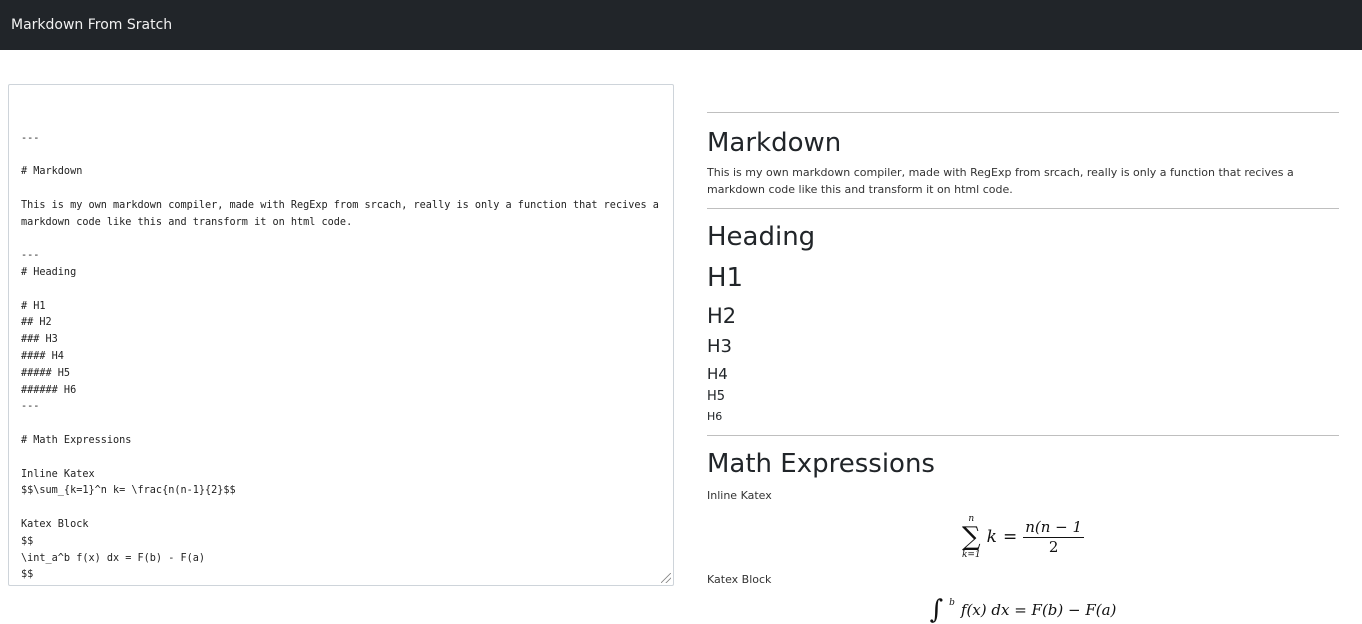 This screenshot has height=624, width=1362. I want to click on editor-line: Katex Block, so click(55, 524).